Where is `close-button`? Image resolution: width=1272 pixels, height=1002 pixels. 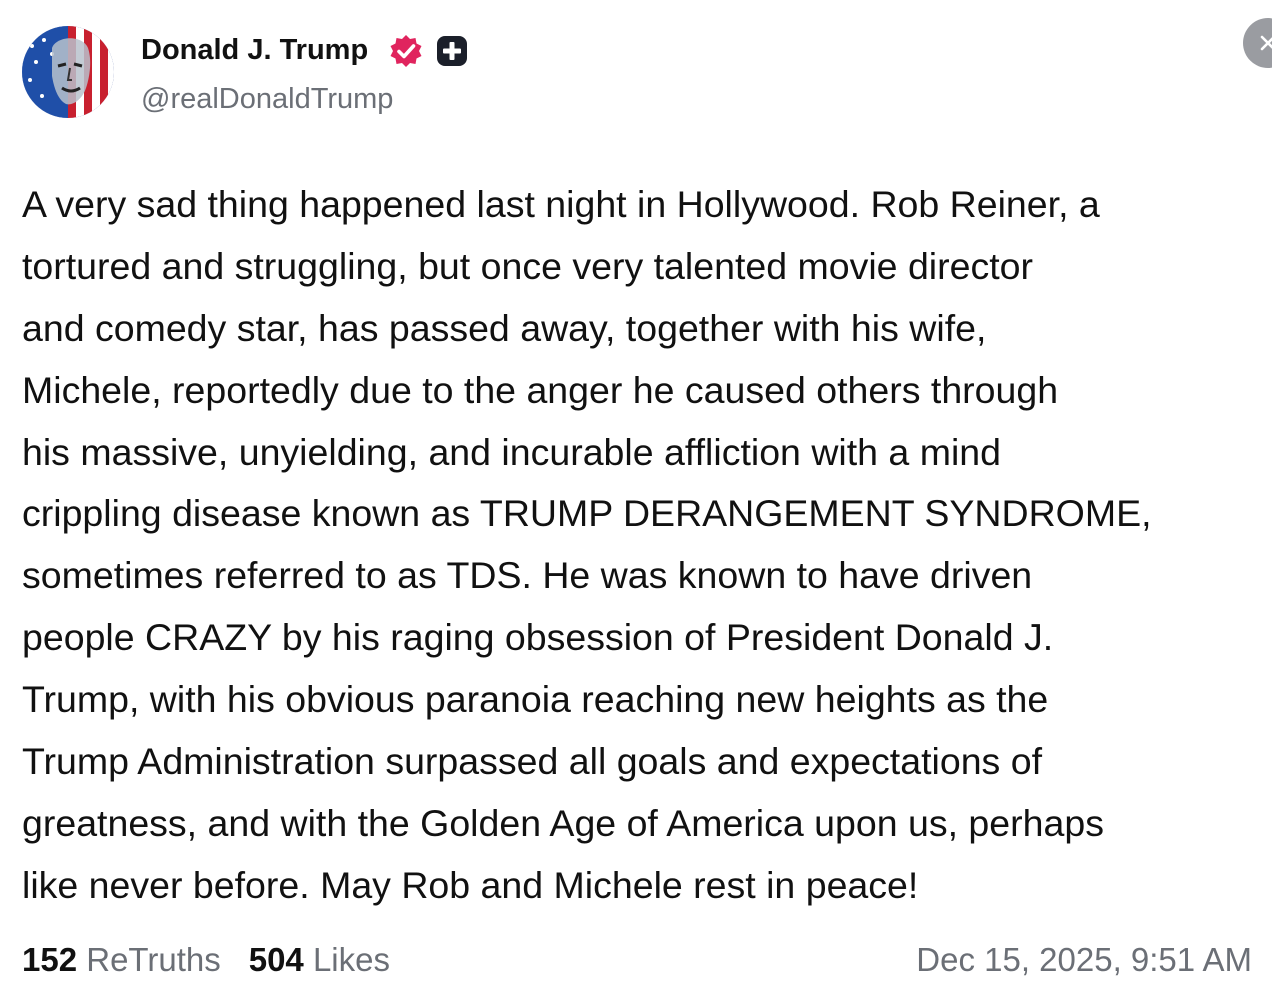
close-button is located at coordinates (1257, 43).